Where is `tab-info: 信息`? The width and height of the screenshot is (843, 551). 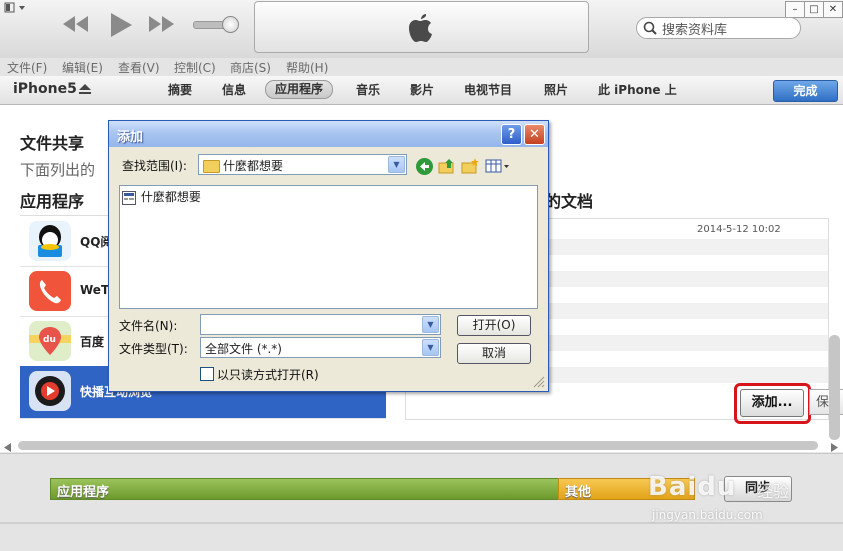
tab-info: 信息 is located at coordinates (234, 89).